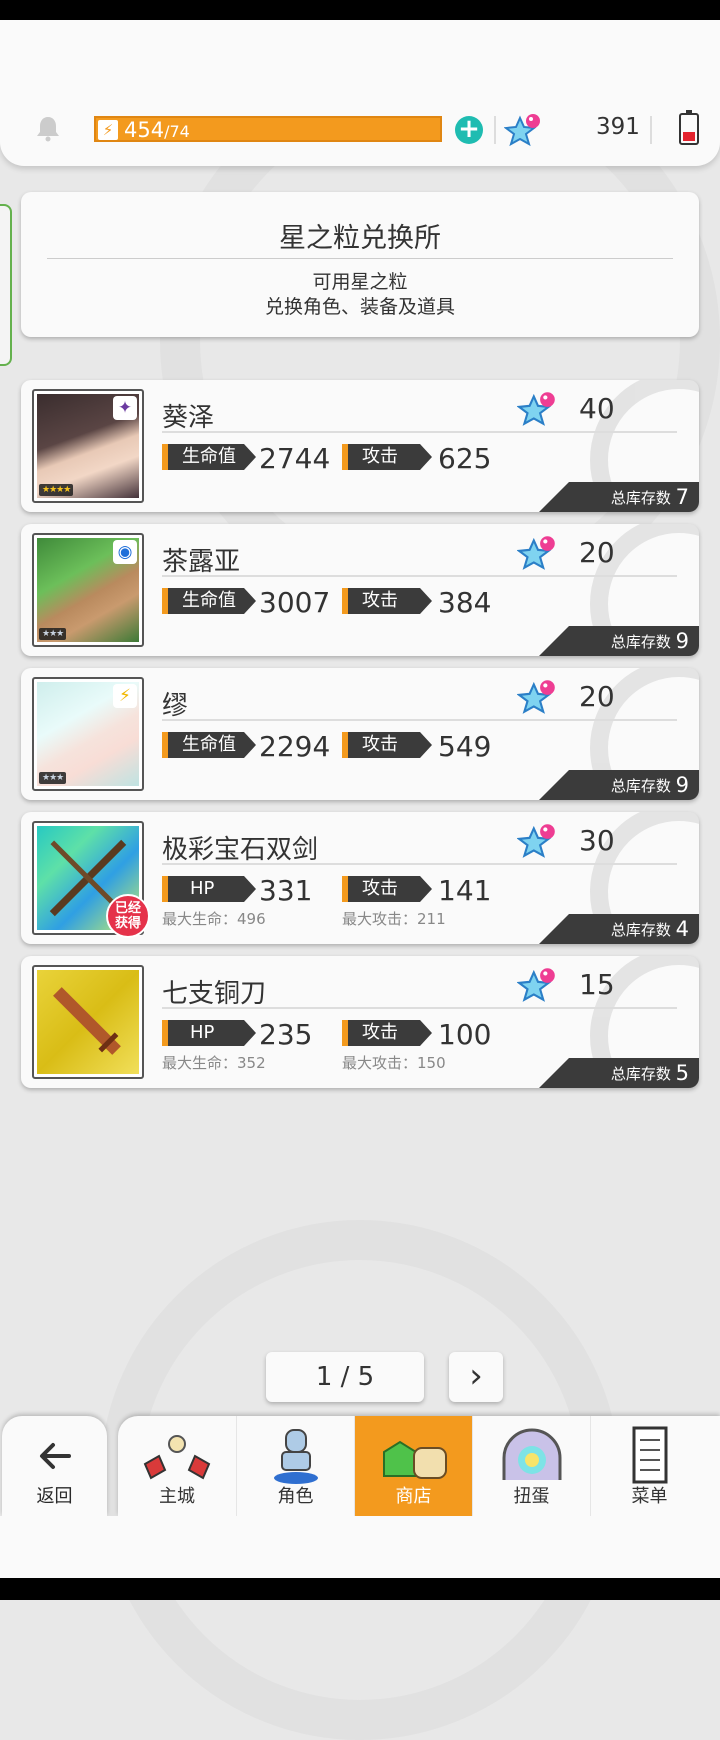  Describe the element at coordinates (465, 746) in the screenshot. I see `attack-value: 549` at that location.